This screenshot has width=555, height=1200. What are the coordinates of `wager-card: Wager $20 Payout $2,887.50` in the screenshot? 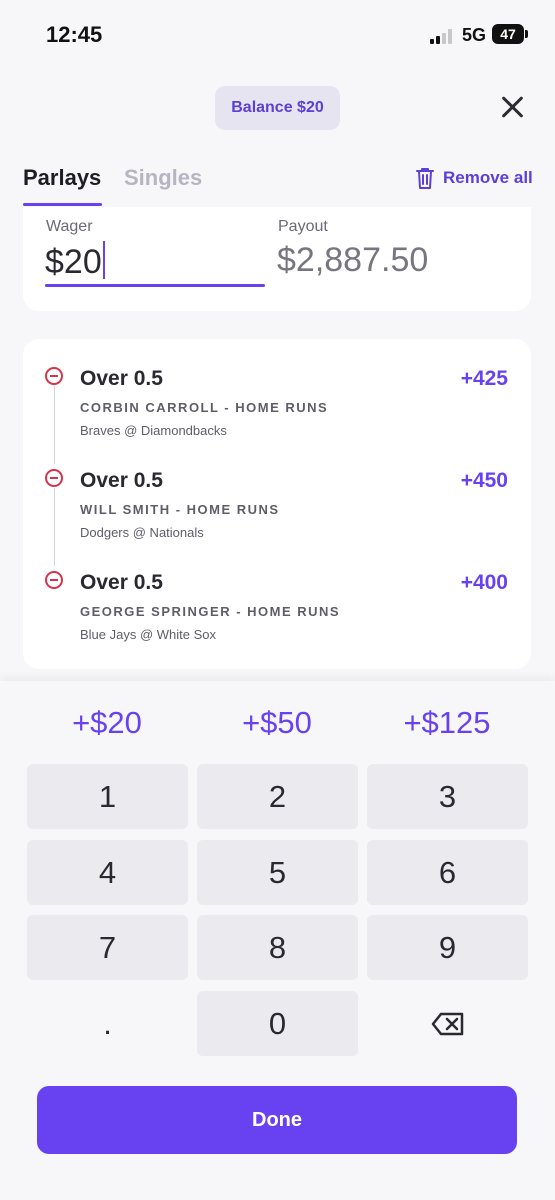 It's located at (277, 259).